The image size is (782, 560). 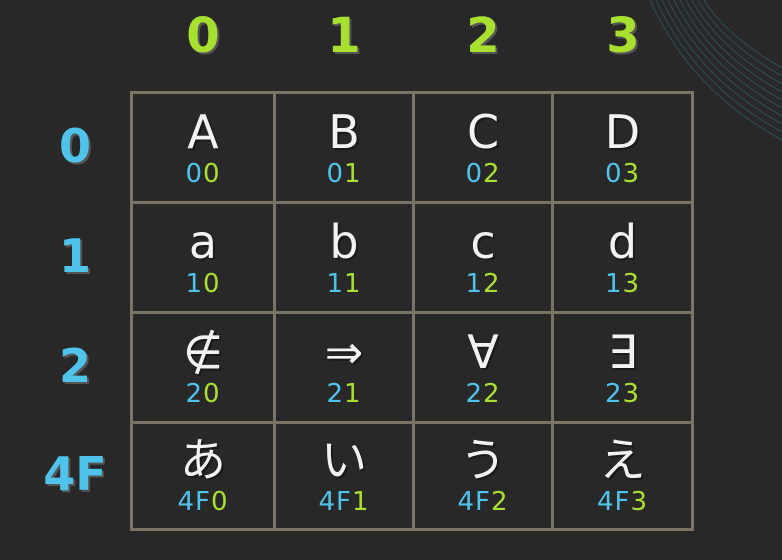 I want to click on cell-code: 02, so click(x=482, y=174).